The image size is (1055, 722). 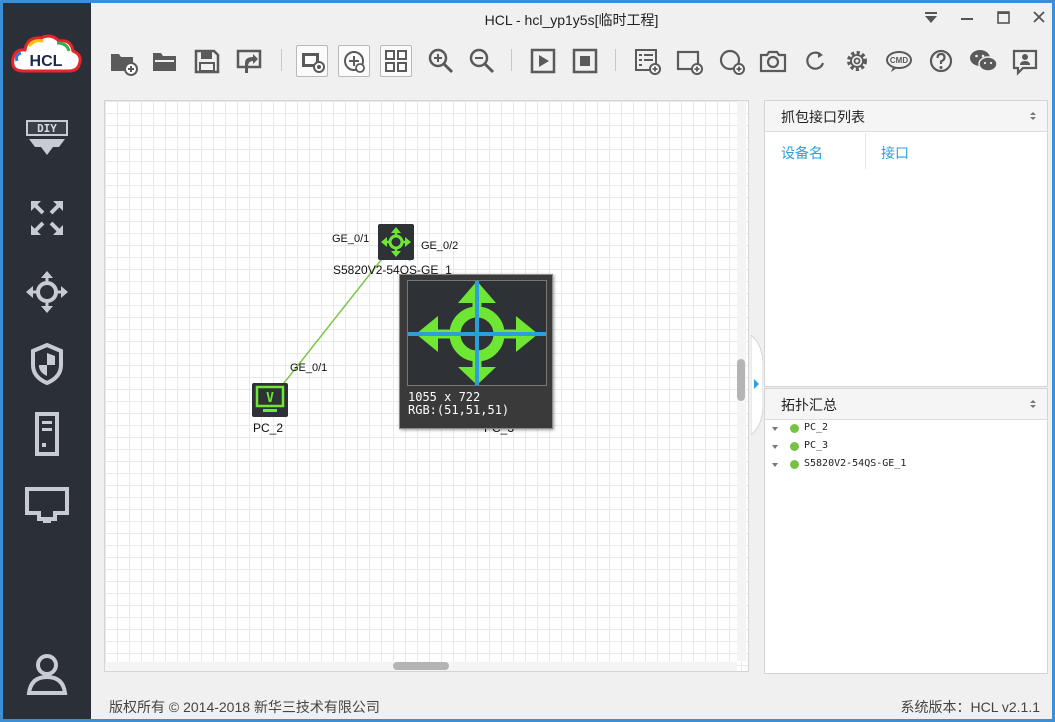 I want to click on color-picker-magnifier: 1055 x 722 RGB:(51,51,51), so click(x=476, y=351).